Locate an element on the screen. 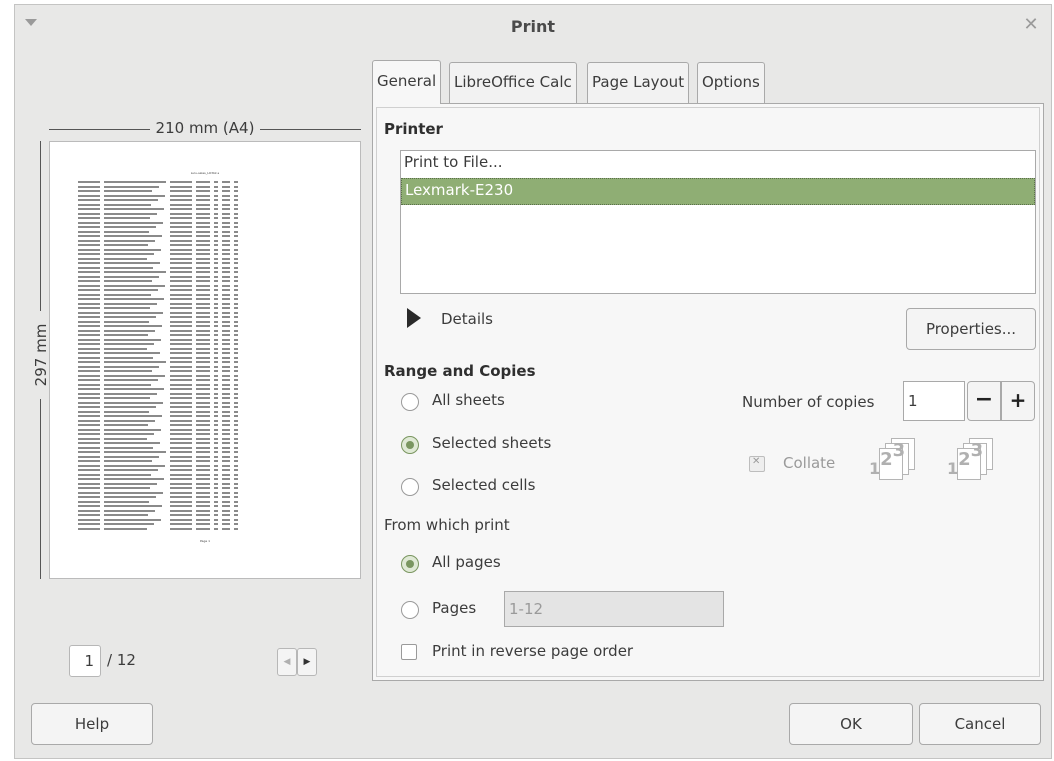 The width and height of the screenshot is (1054, 761). collate-checkbox is located at coordinates (757, 464).